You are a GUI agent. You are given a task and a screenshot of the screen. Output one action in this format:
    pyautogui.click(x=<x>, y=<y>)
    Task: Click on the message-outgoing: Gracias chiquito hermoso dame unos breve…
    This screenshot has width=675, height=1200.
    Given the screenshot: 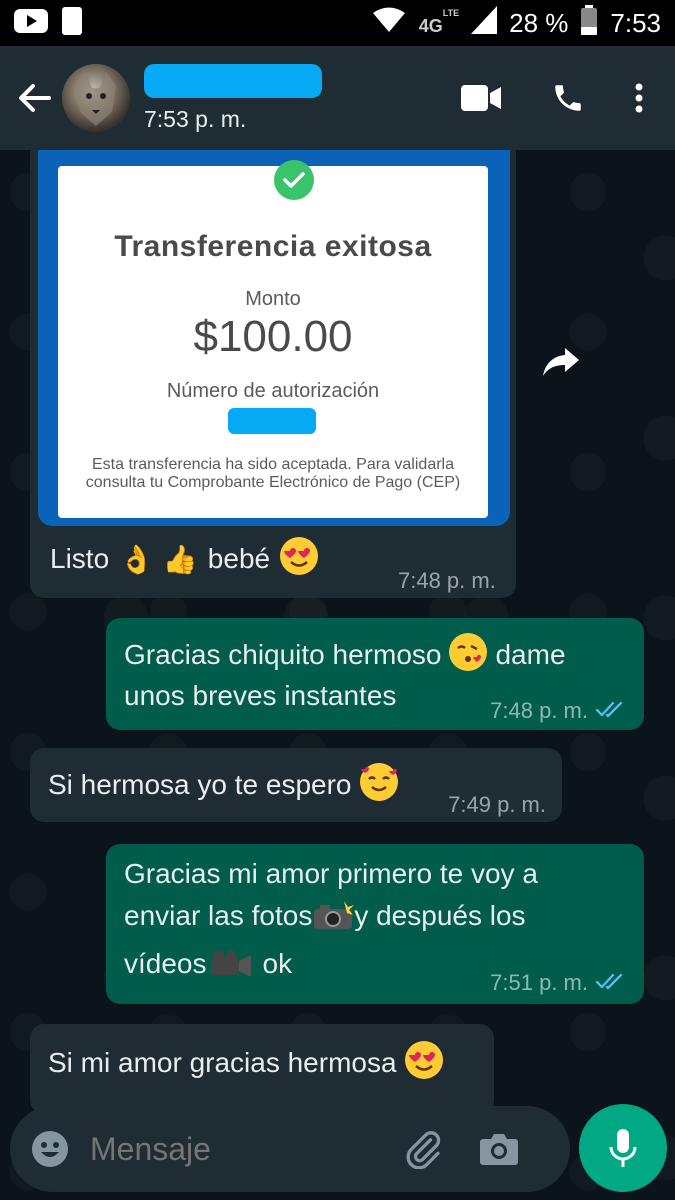 What is the action you would take?
    pyautogui.click(x=375, y=674)
    